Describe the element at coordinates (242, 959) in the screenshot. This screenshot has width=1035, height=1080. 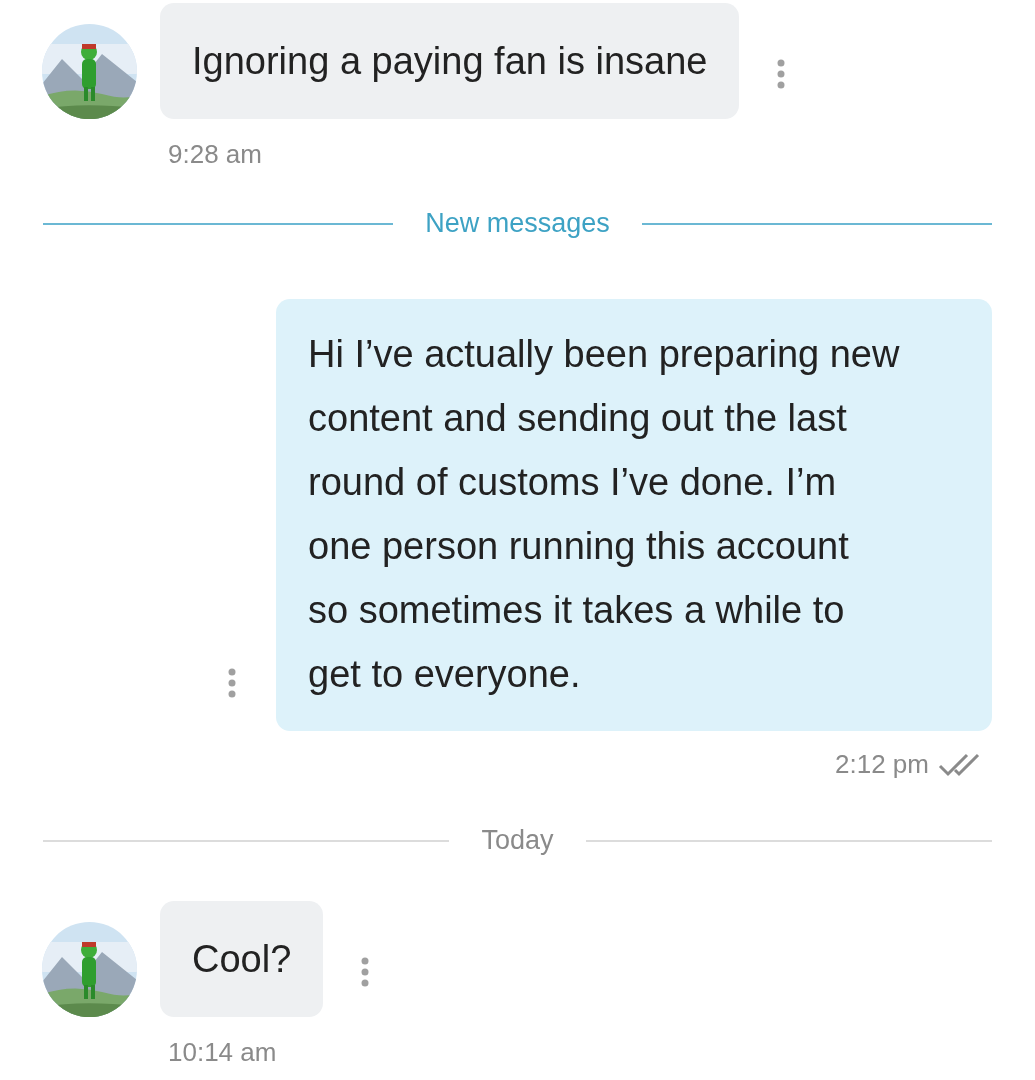
I see `message-bubble: Cool?` at that location.